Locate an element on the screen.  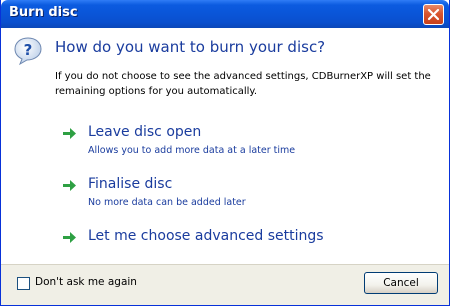
window-title: Burn disc is located at coordinates (43, 12).